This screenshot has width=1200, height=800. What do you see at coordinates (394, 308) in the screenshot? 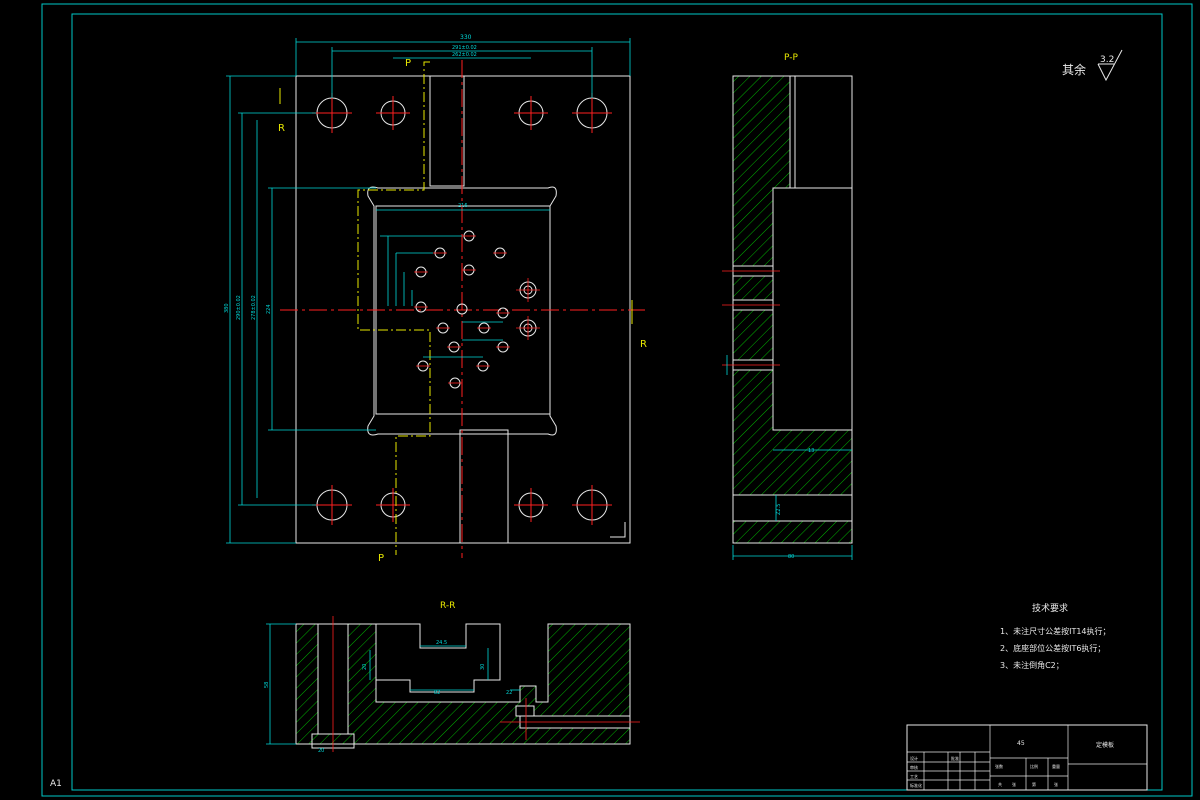
I see `section-line-pp` at bounding box center [394, 308].